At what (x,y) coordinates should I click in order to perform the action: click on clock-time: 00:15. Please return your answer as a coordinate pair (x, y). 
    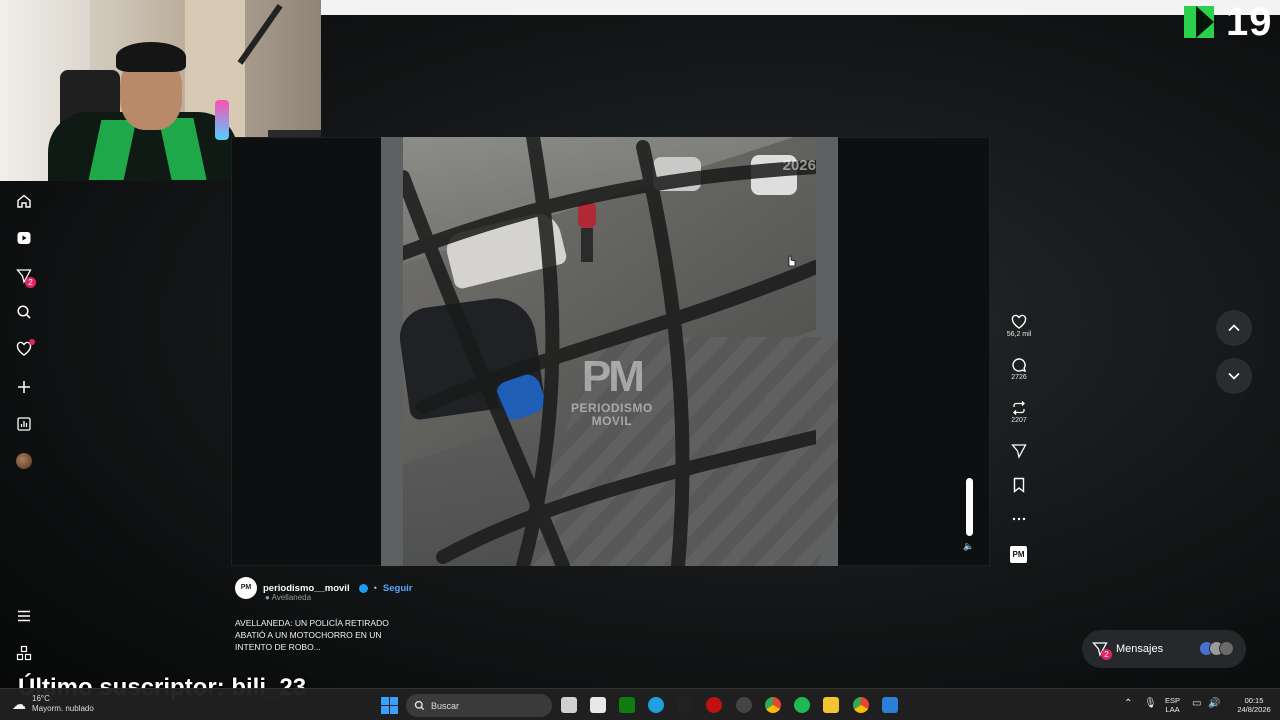
    Looking at the image, I should click on (1254, 700).